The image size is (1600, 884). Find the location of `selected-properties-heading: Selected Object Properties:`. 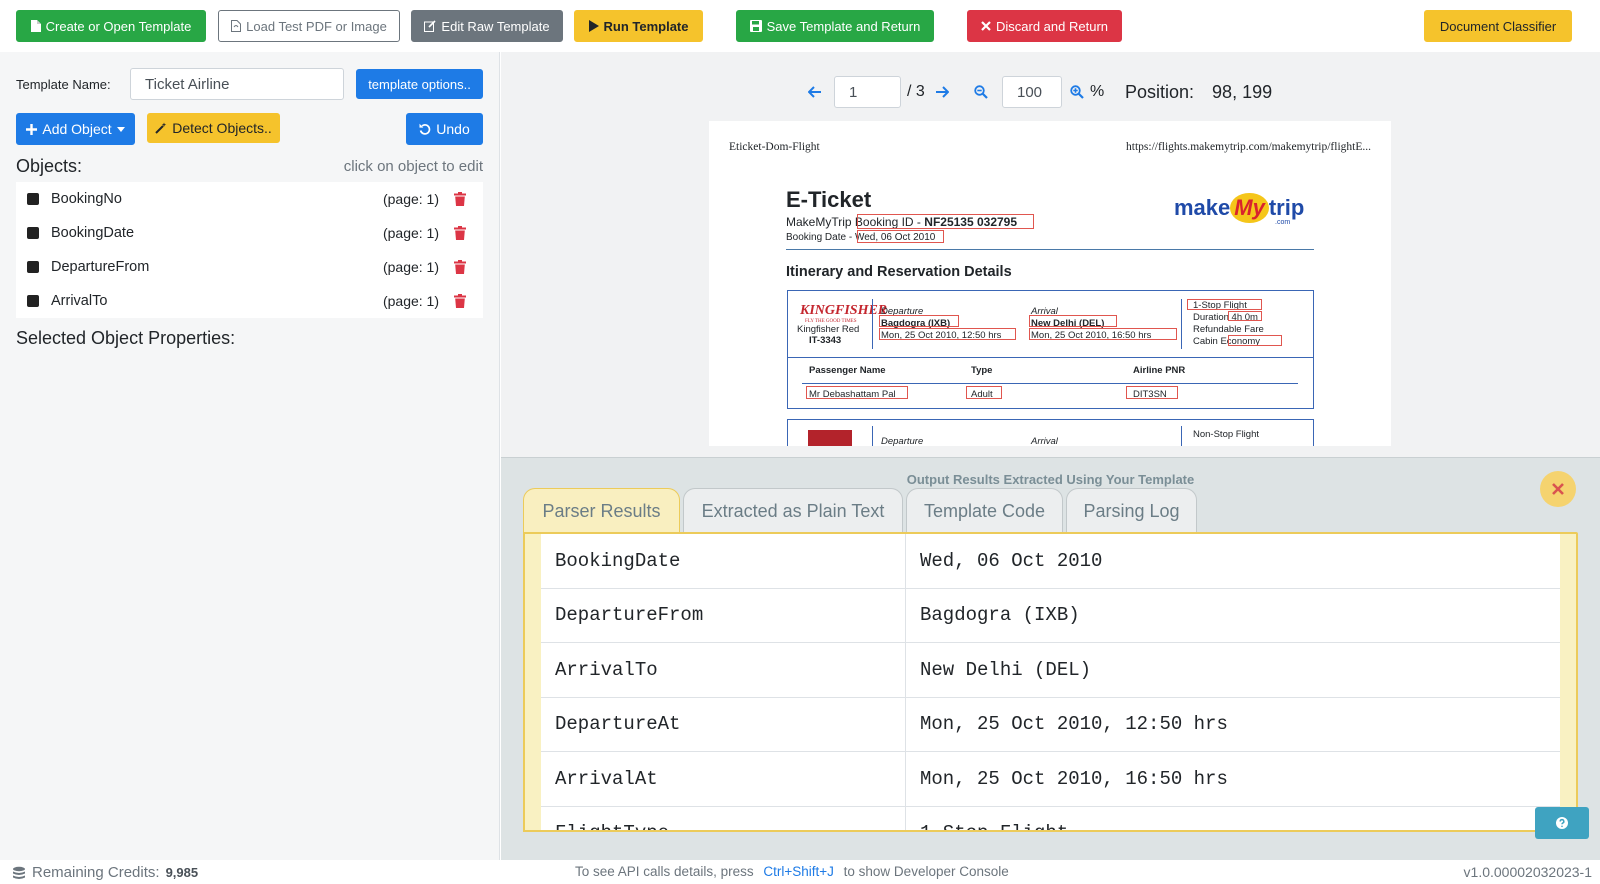

selected-properties-heading: Selected Object Properties: is located at coordinates (126, 338).